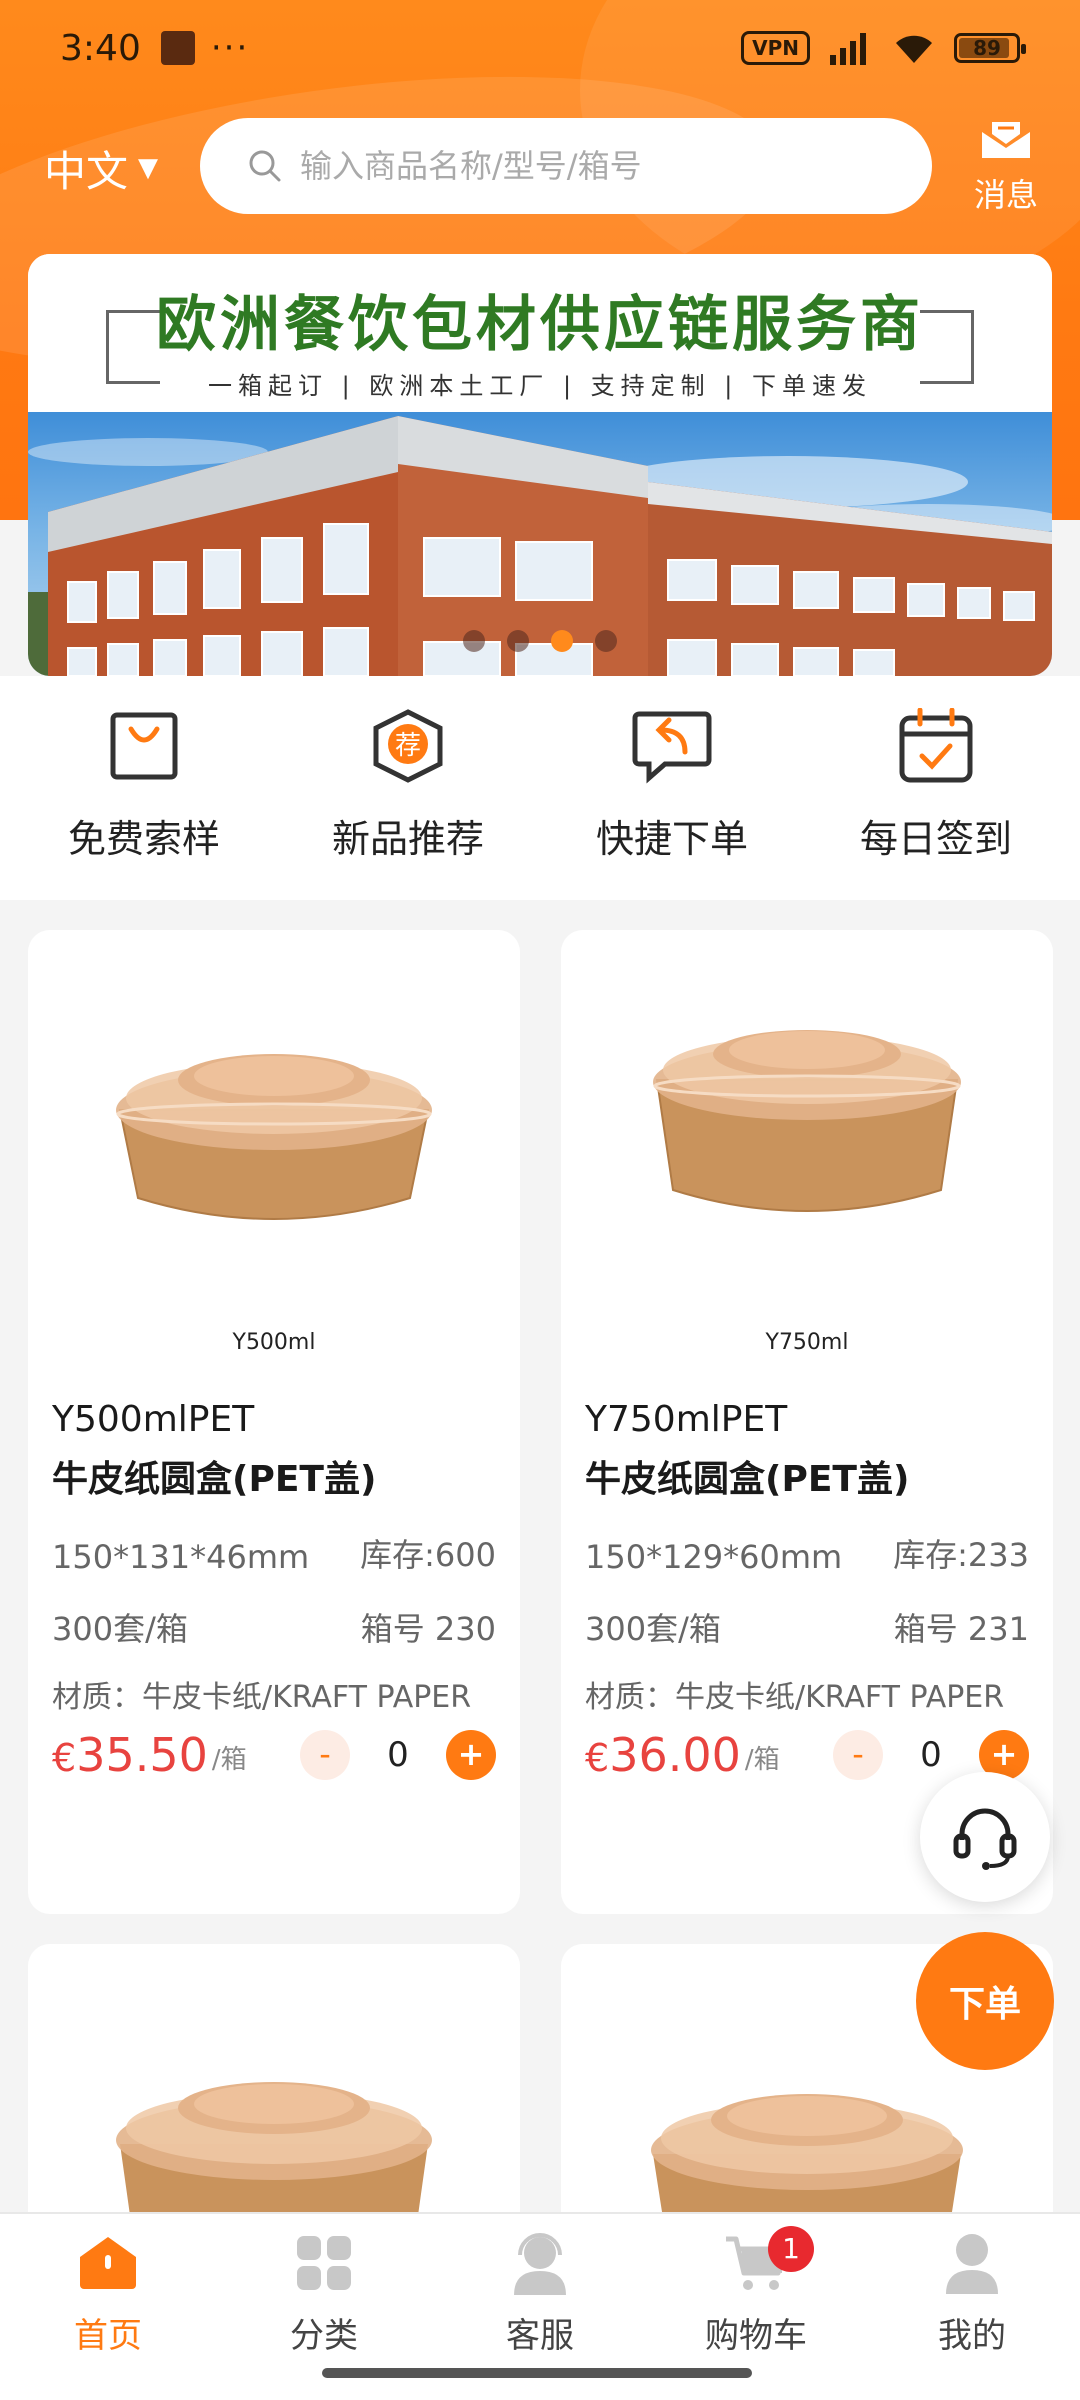 Image resolution: width=1080 pixels, height=2400 pixels. Describe the element at coordinates (108, 2314) in the screenshot. I see `nav-home: 首页` at that location.